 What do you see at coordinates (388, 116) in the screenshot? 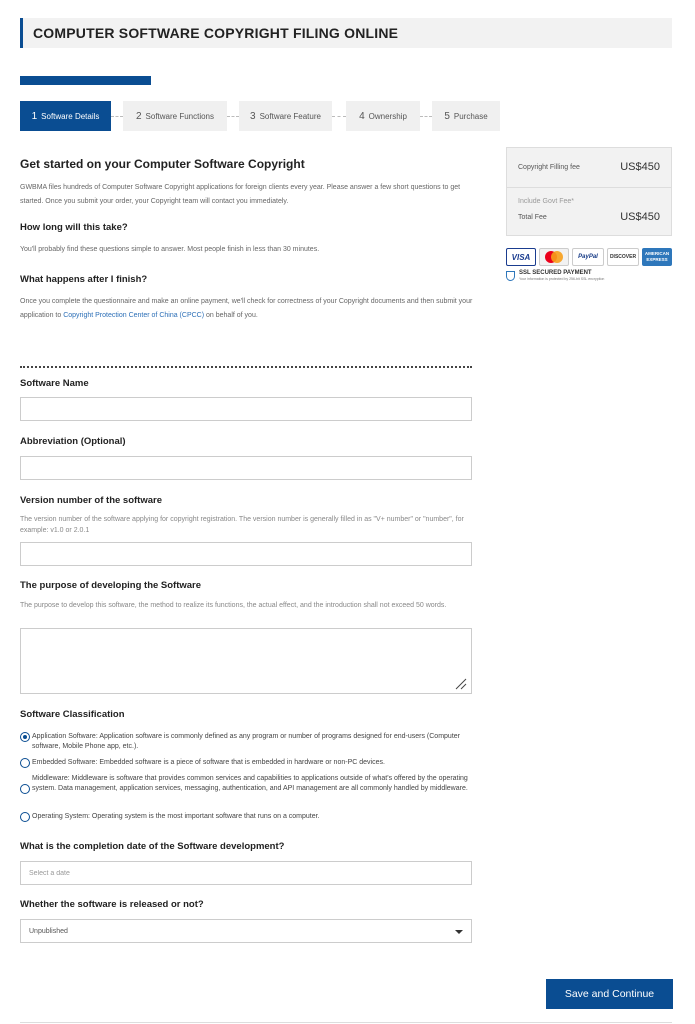
I see `step-label: Ownership` at bounding box center [388, 116].